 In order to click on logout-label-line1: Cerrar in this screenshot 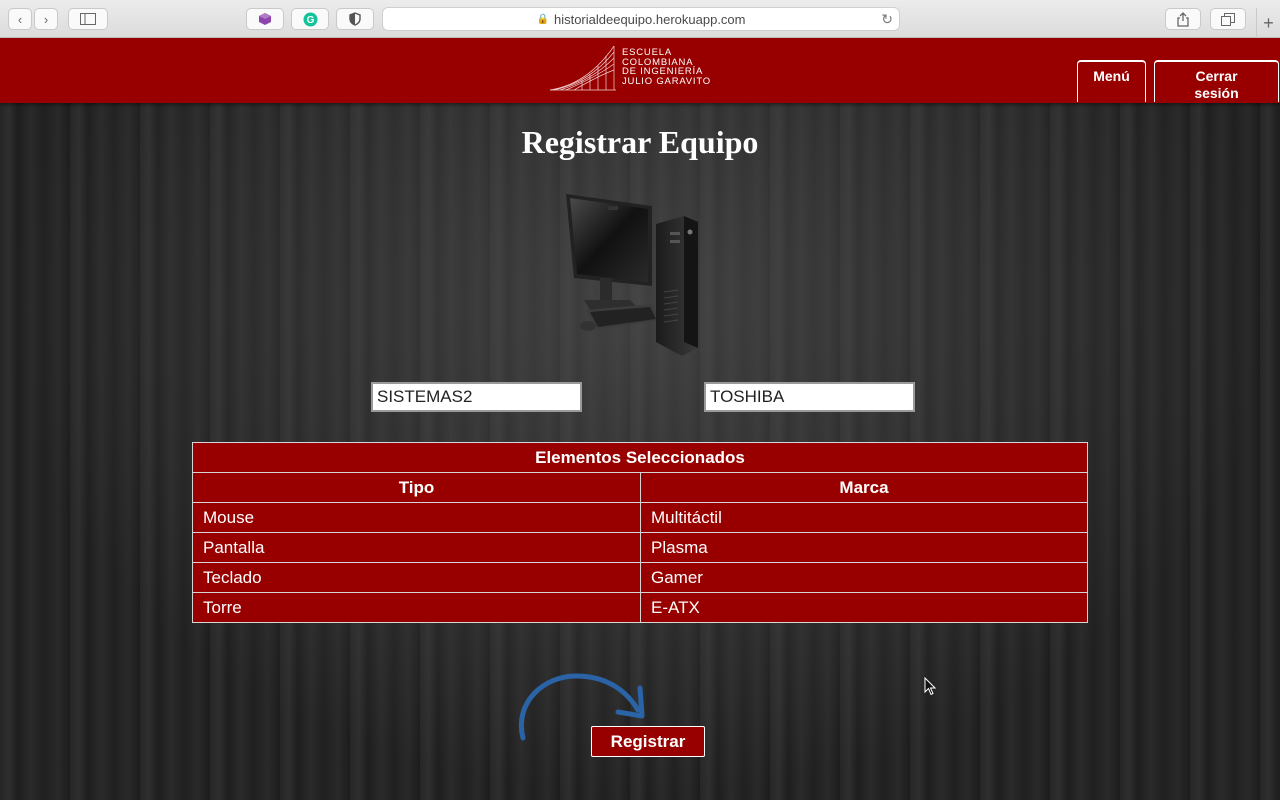, I will do `click(1216, 76)`.